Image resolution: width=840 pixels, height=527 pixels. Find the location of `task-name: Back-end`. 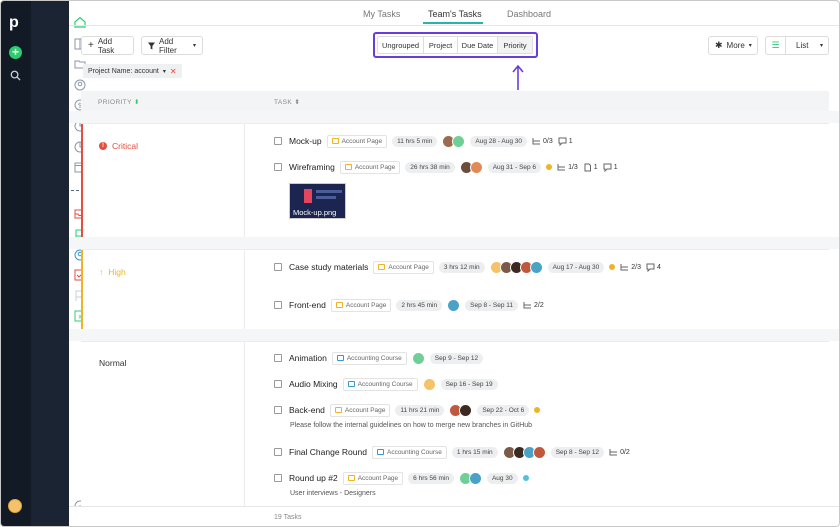

task-name: Back-end is located at coordinates (307, 410).